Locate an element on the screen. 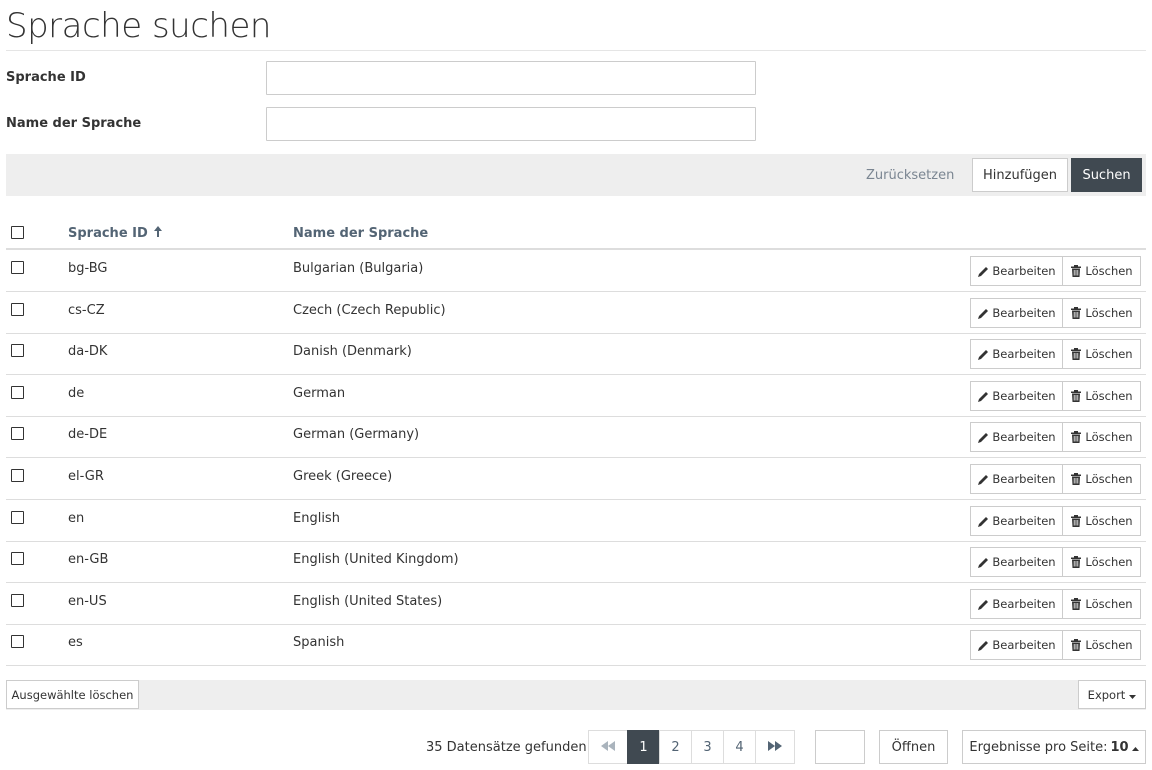 This screenshot has width=1152, height=770. open-page-button: Öffnen is located at coordinates (913, 747).